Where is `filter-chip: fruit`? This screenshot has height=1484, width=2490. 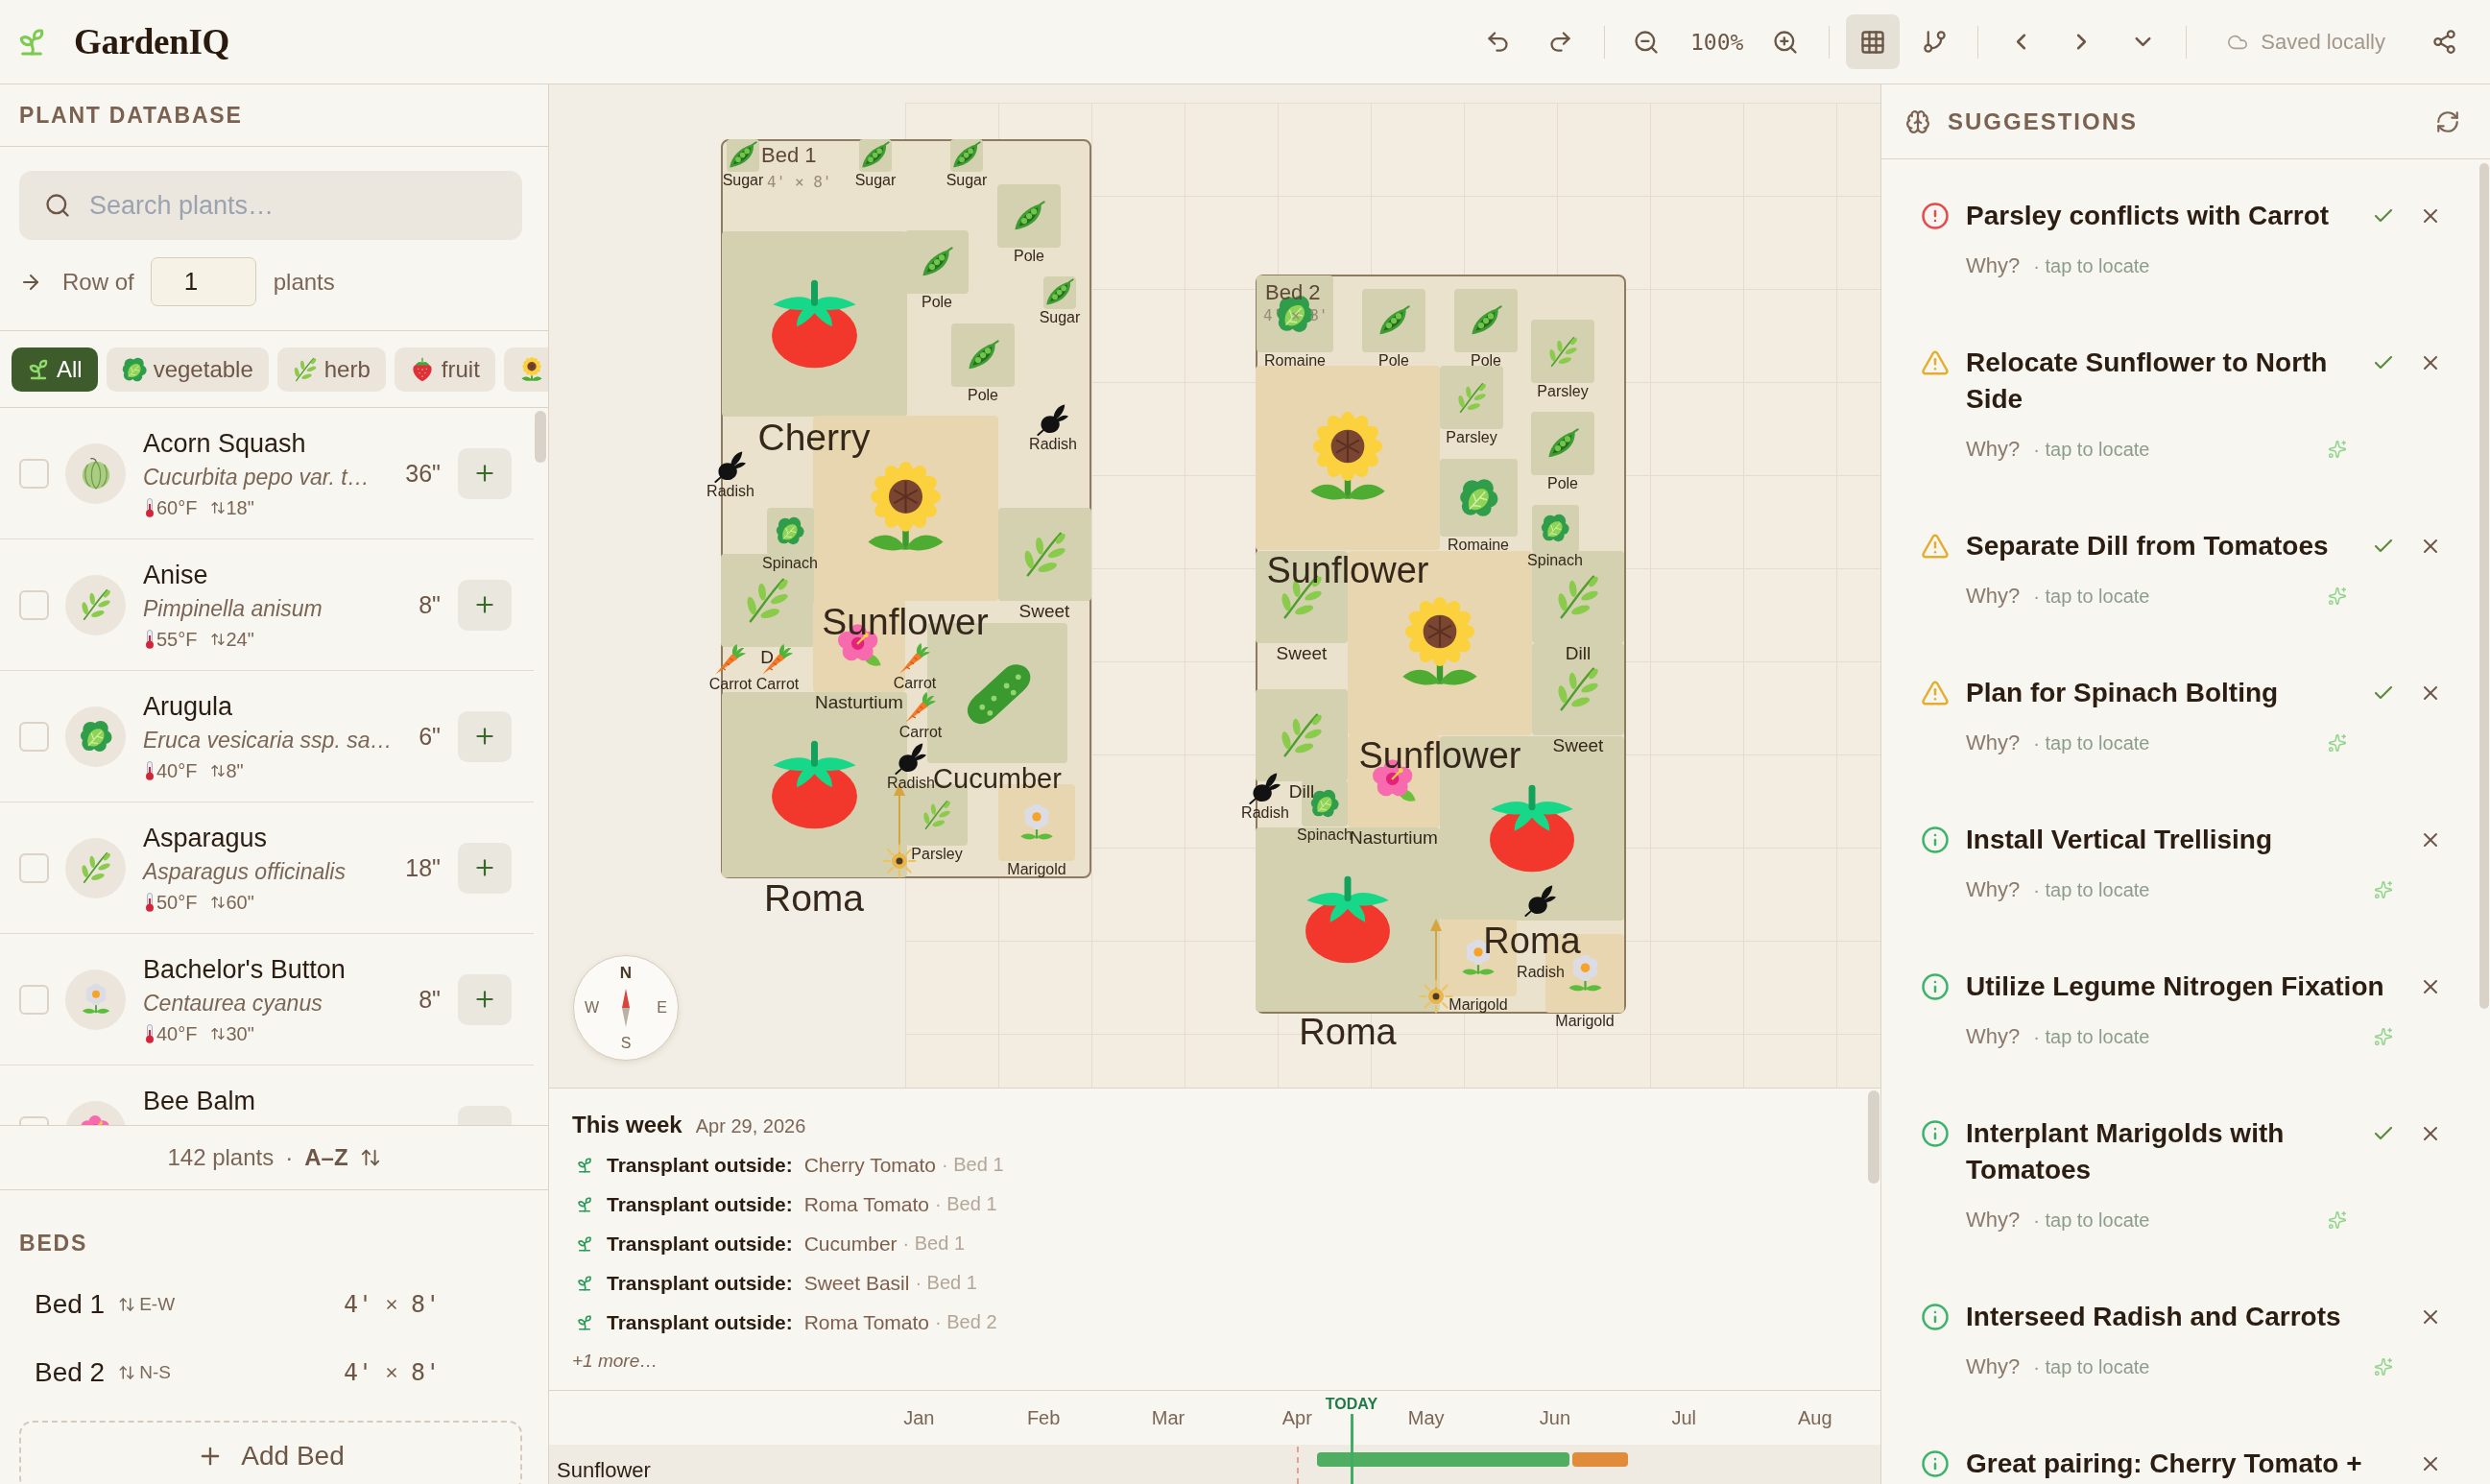
filter-chip: fruit is located at coordinates (445, 369).